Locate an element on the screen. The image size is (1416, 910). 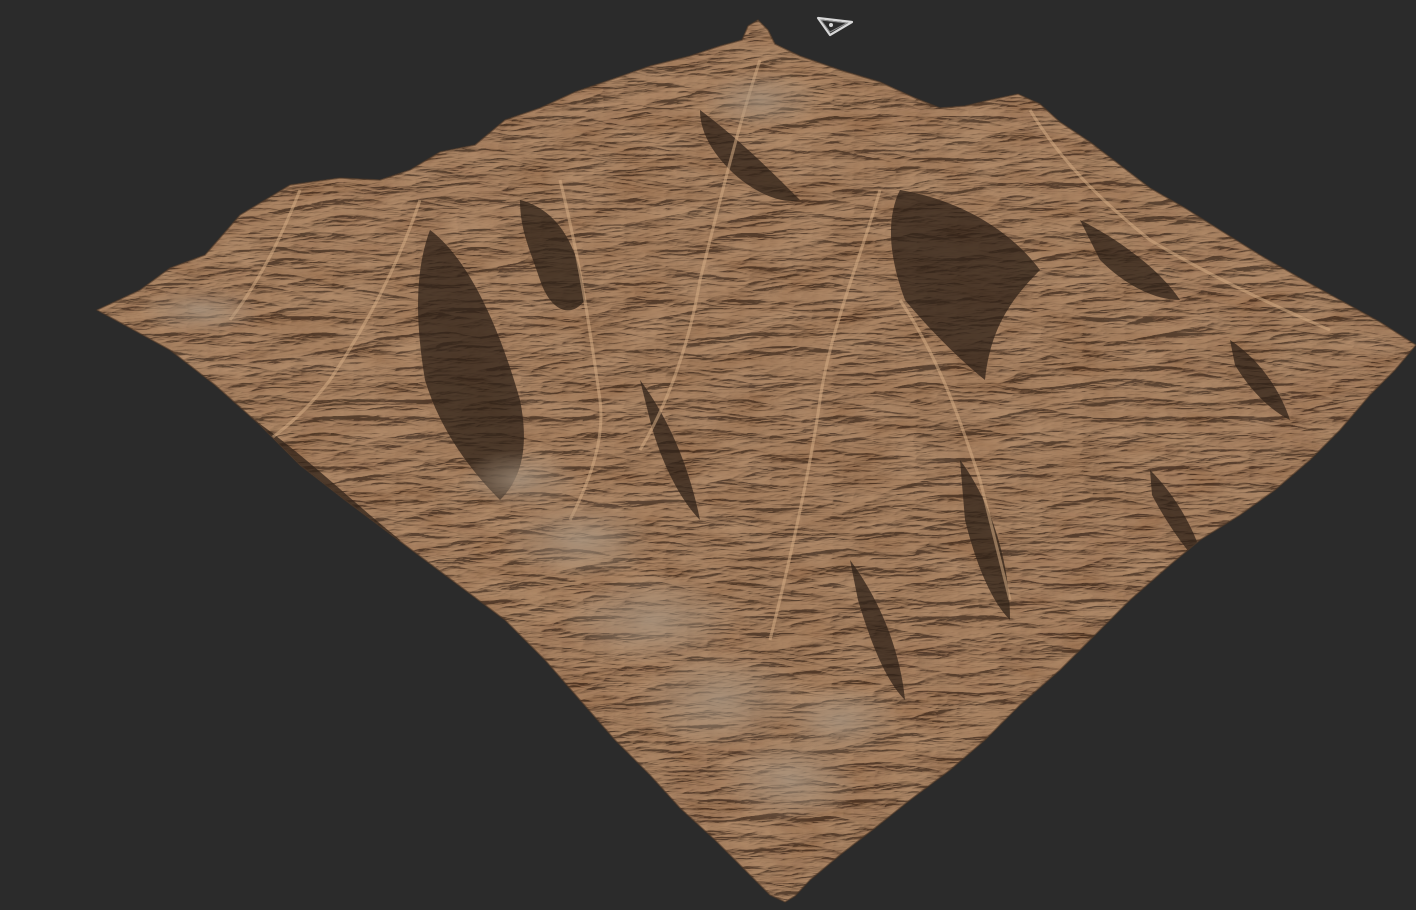
camera-icon is located at coordinates (835, 26).